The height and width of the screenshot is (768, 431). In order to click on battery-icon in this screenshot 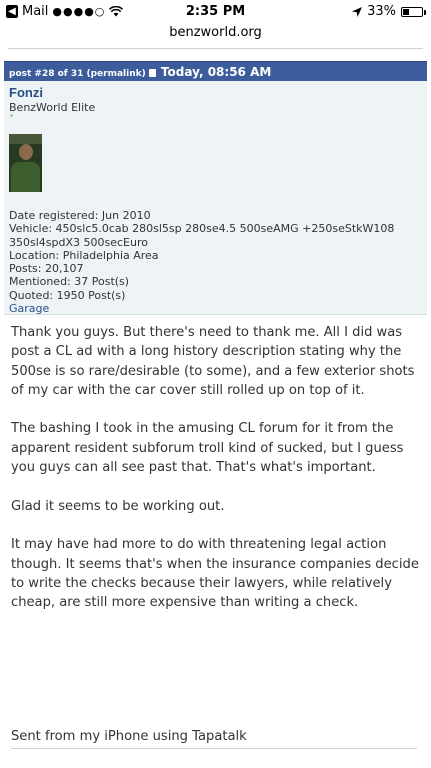, I will do `click(413, 11)`.